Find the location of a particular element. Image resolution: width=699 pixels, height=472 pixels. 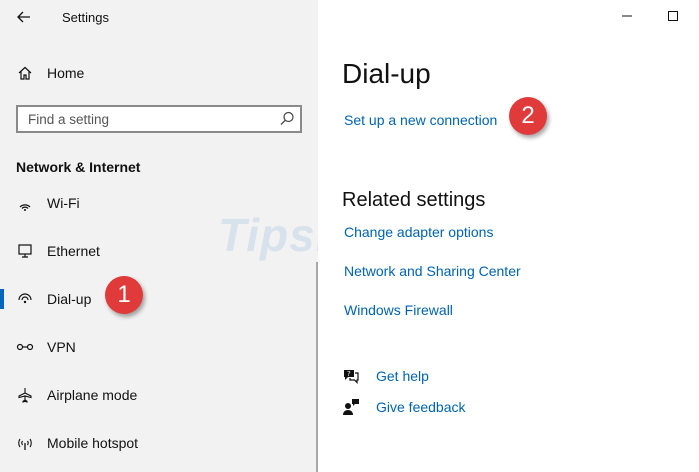

sidebar-item-label: Dial-up is located at coordinates (69, 299).